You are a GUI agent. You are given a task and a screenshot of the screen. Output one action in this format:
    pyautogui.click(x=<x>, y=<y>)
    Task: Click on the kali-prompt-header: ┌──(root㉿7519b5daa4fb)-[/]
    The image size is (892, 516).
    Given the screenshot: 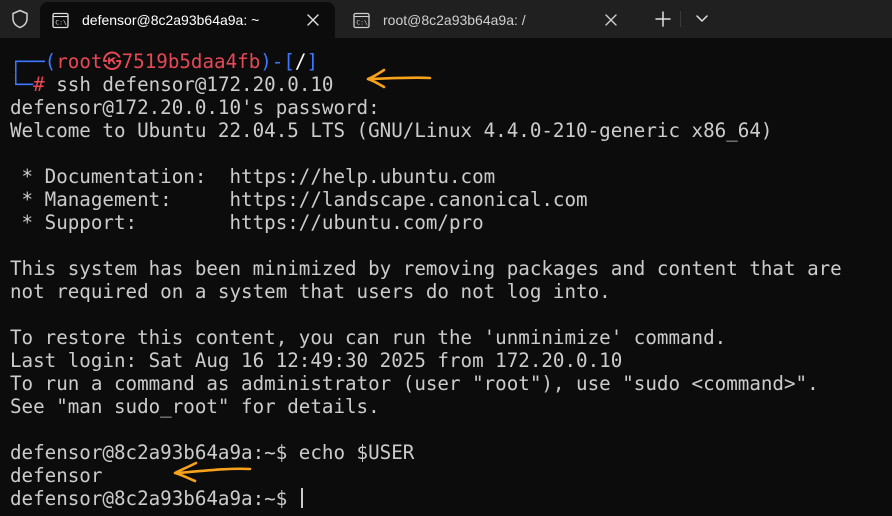 What is the action you would take?
    pyautogui.click(x=164, y=61)
    